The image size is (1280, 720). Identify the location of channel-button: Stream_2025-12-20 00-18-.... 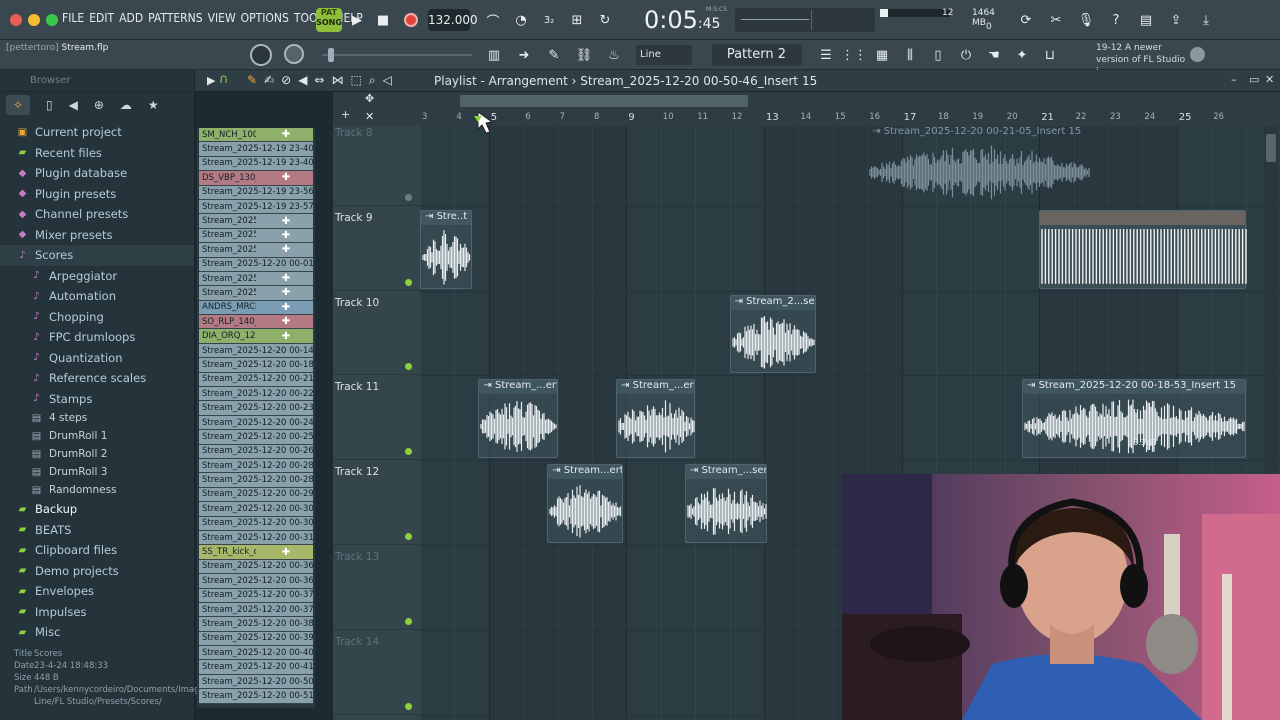
(256, 365).